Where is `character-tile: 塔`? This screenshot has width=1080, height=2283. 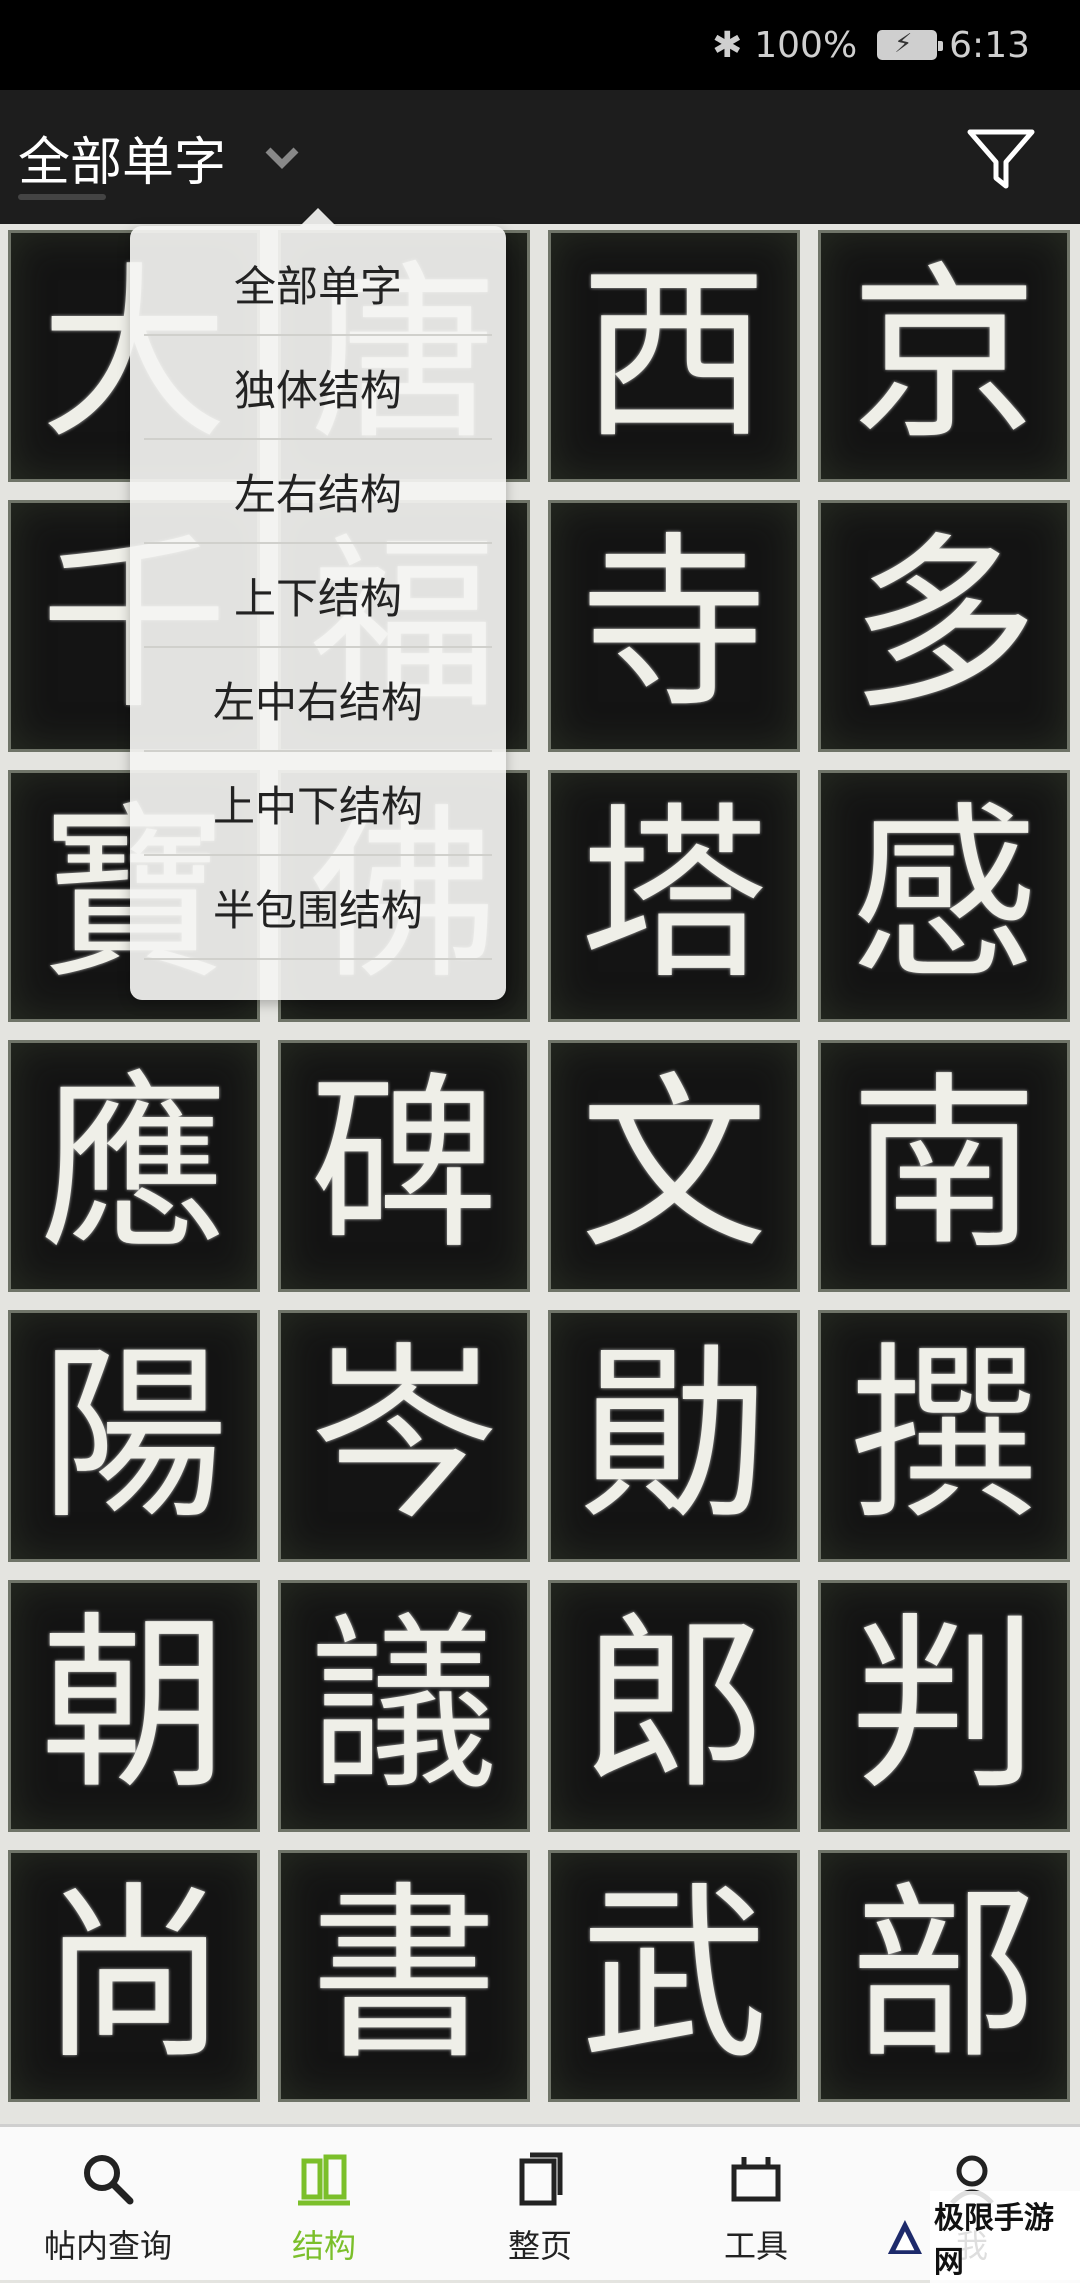
character-tile: 塔 is located at coordinates (674, 896).